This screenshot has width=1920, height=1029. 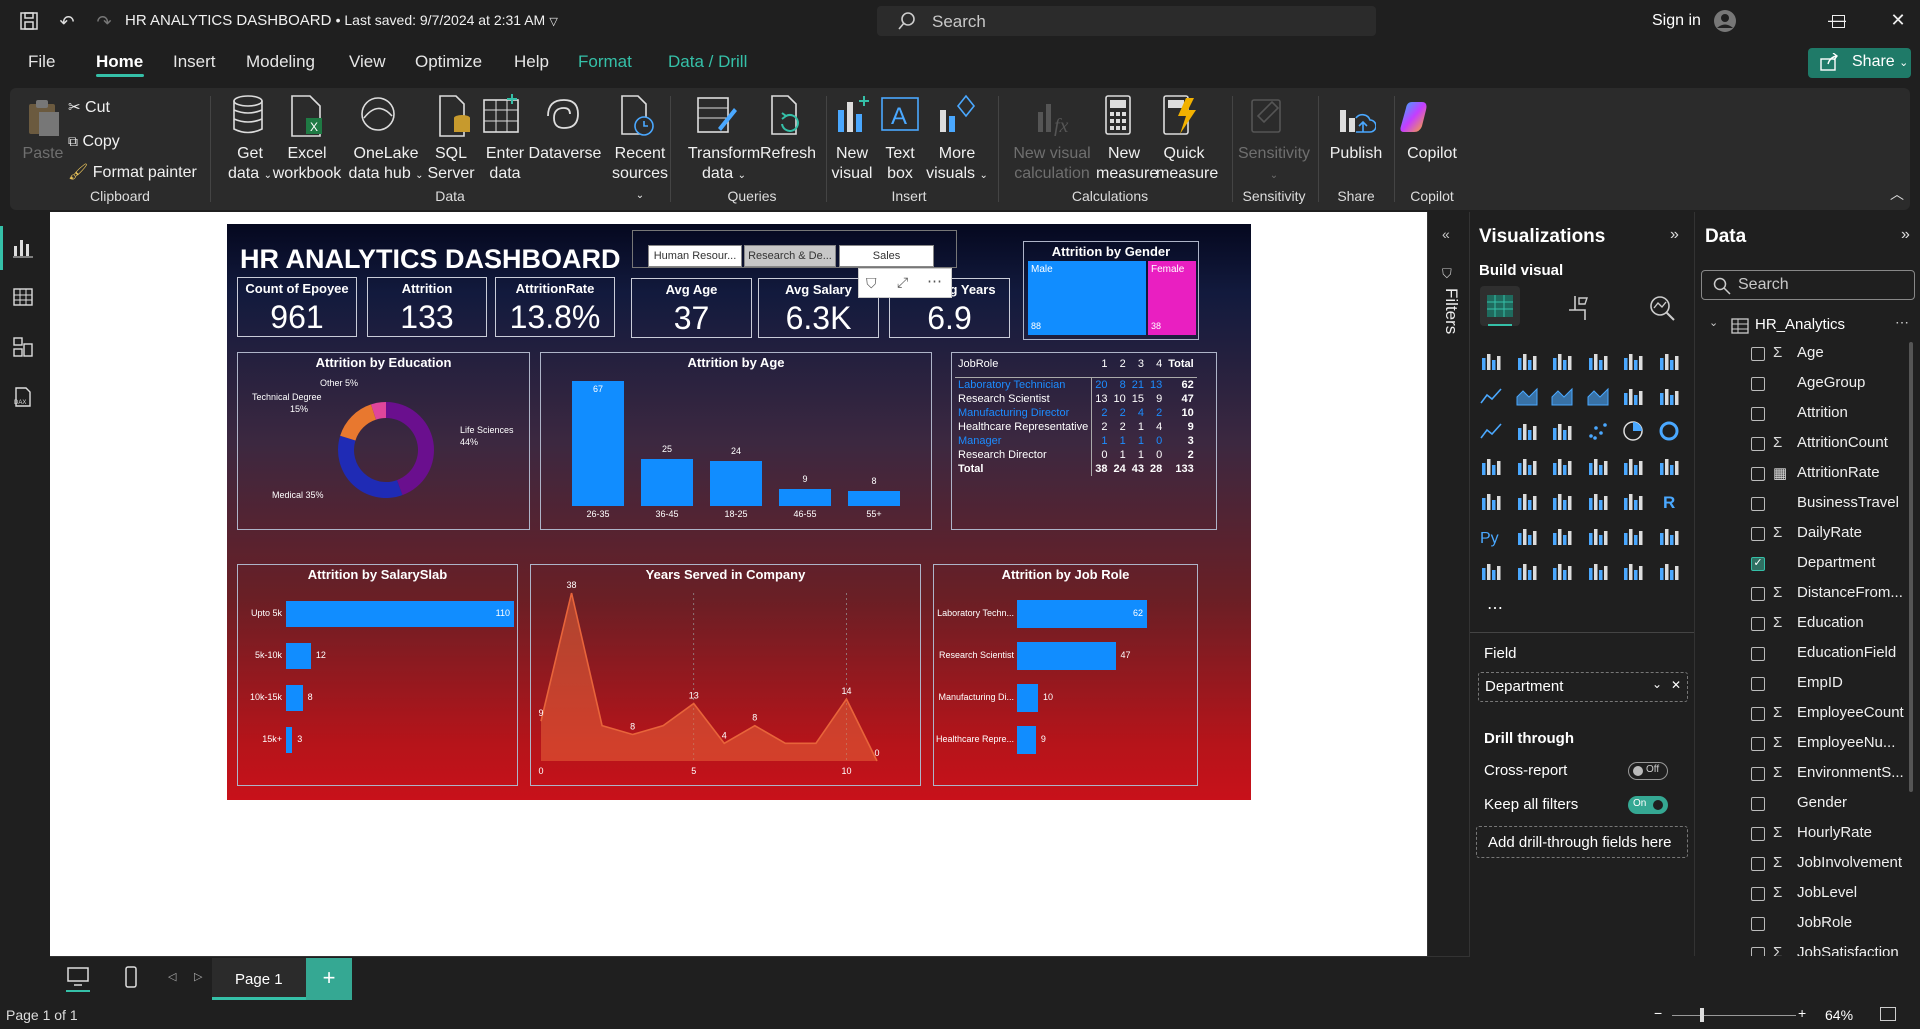 What do you see at coordinates (1527, 571) in the screenshot?
I see `power-apps-visual-icon` at bounding box center [1527, 571].